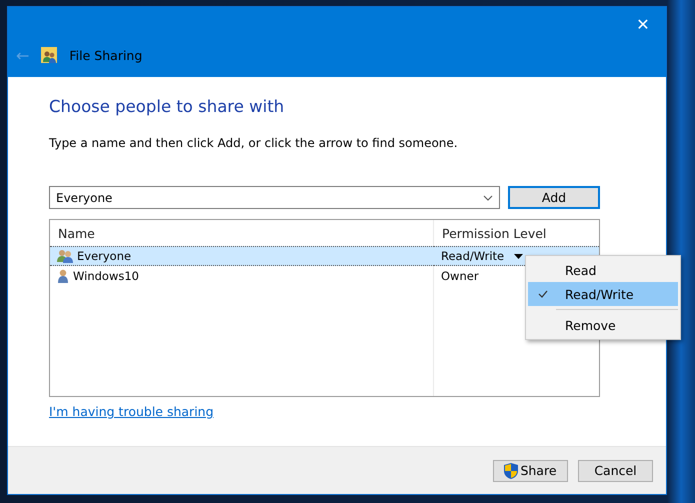 Image resolution: width=695 pixels, height=503 pixels. Describe the element at coordinates (543, 294) in the screenshot. I see `checkmark-icon` at that location.